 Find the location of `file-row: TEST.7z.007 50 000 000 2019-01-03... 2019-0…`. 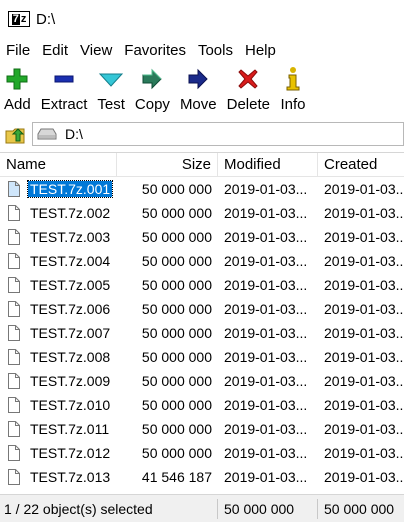

file-row: TEST.7z.007 50 000 000 2019-01-03... 2019-0… is located at coordinates (202, 333).